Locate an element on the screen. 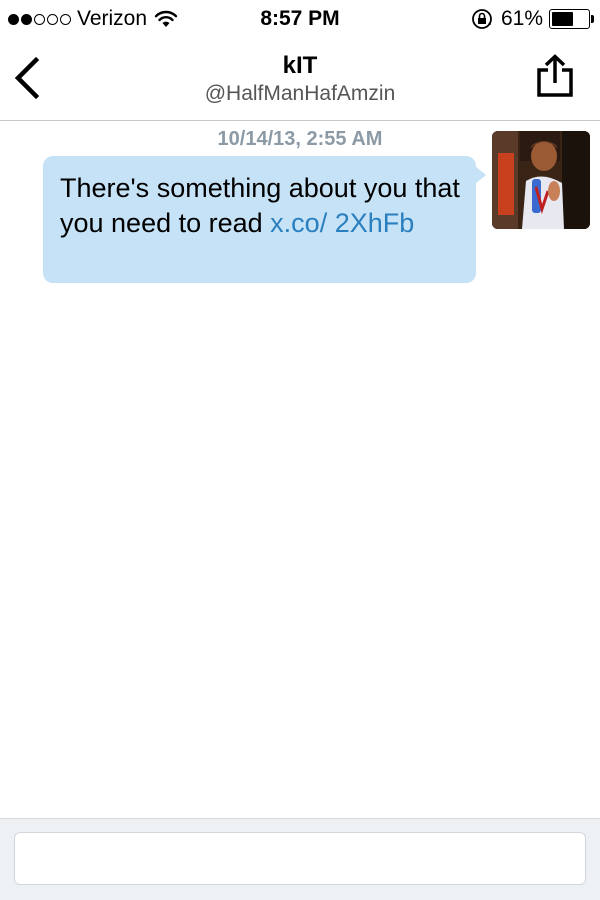 This screenshot has width=600, height=900. status-bar: Verizon 8:57 PM 61% is located at coordinates (300, 20).